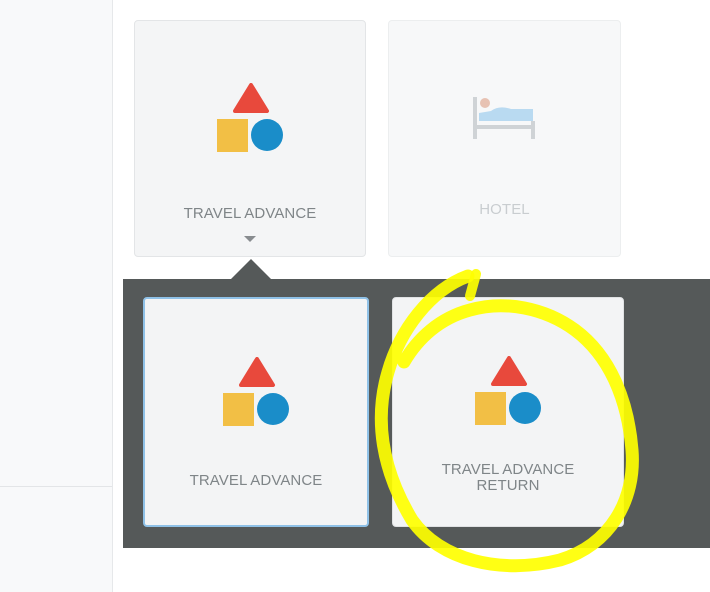  I want to click on category-tile-hotel: HOTEL, so click(504, 138).